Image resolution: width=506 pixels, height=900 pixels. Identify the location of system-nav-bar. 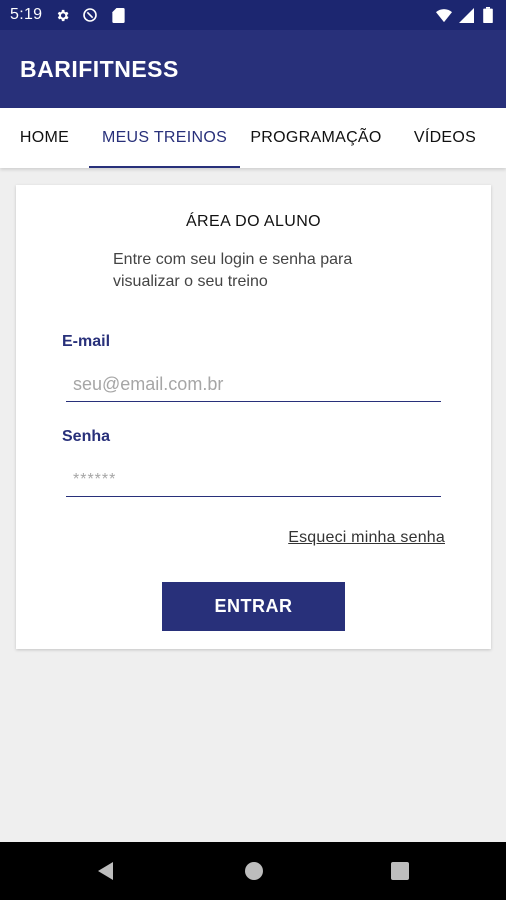
(253, 871).